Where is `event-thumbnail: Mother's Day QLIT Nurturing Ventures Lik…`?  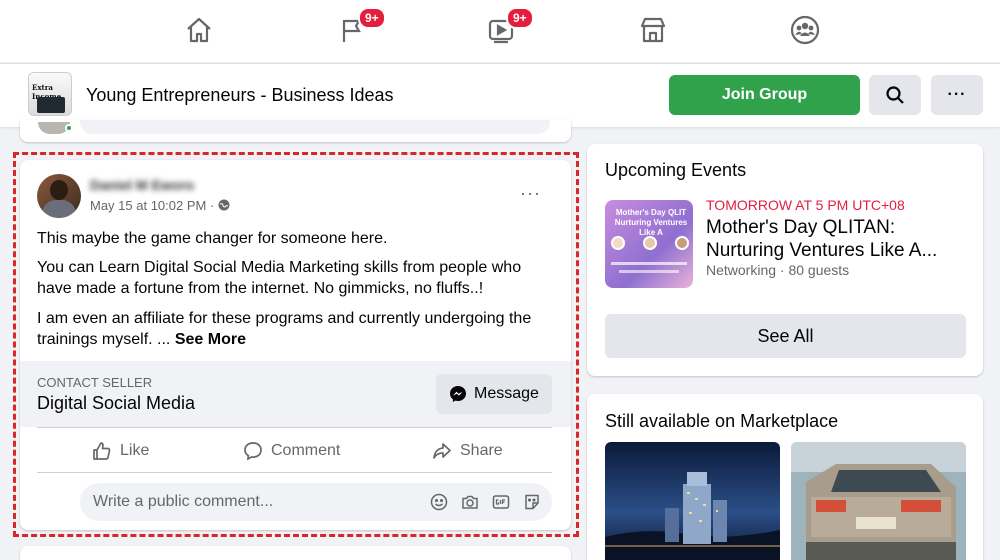 event-thumbnail: Mother's Day QLIT Nurturing Ventures Lik… is located at coordinates (649, 244).